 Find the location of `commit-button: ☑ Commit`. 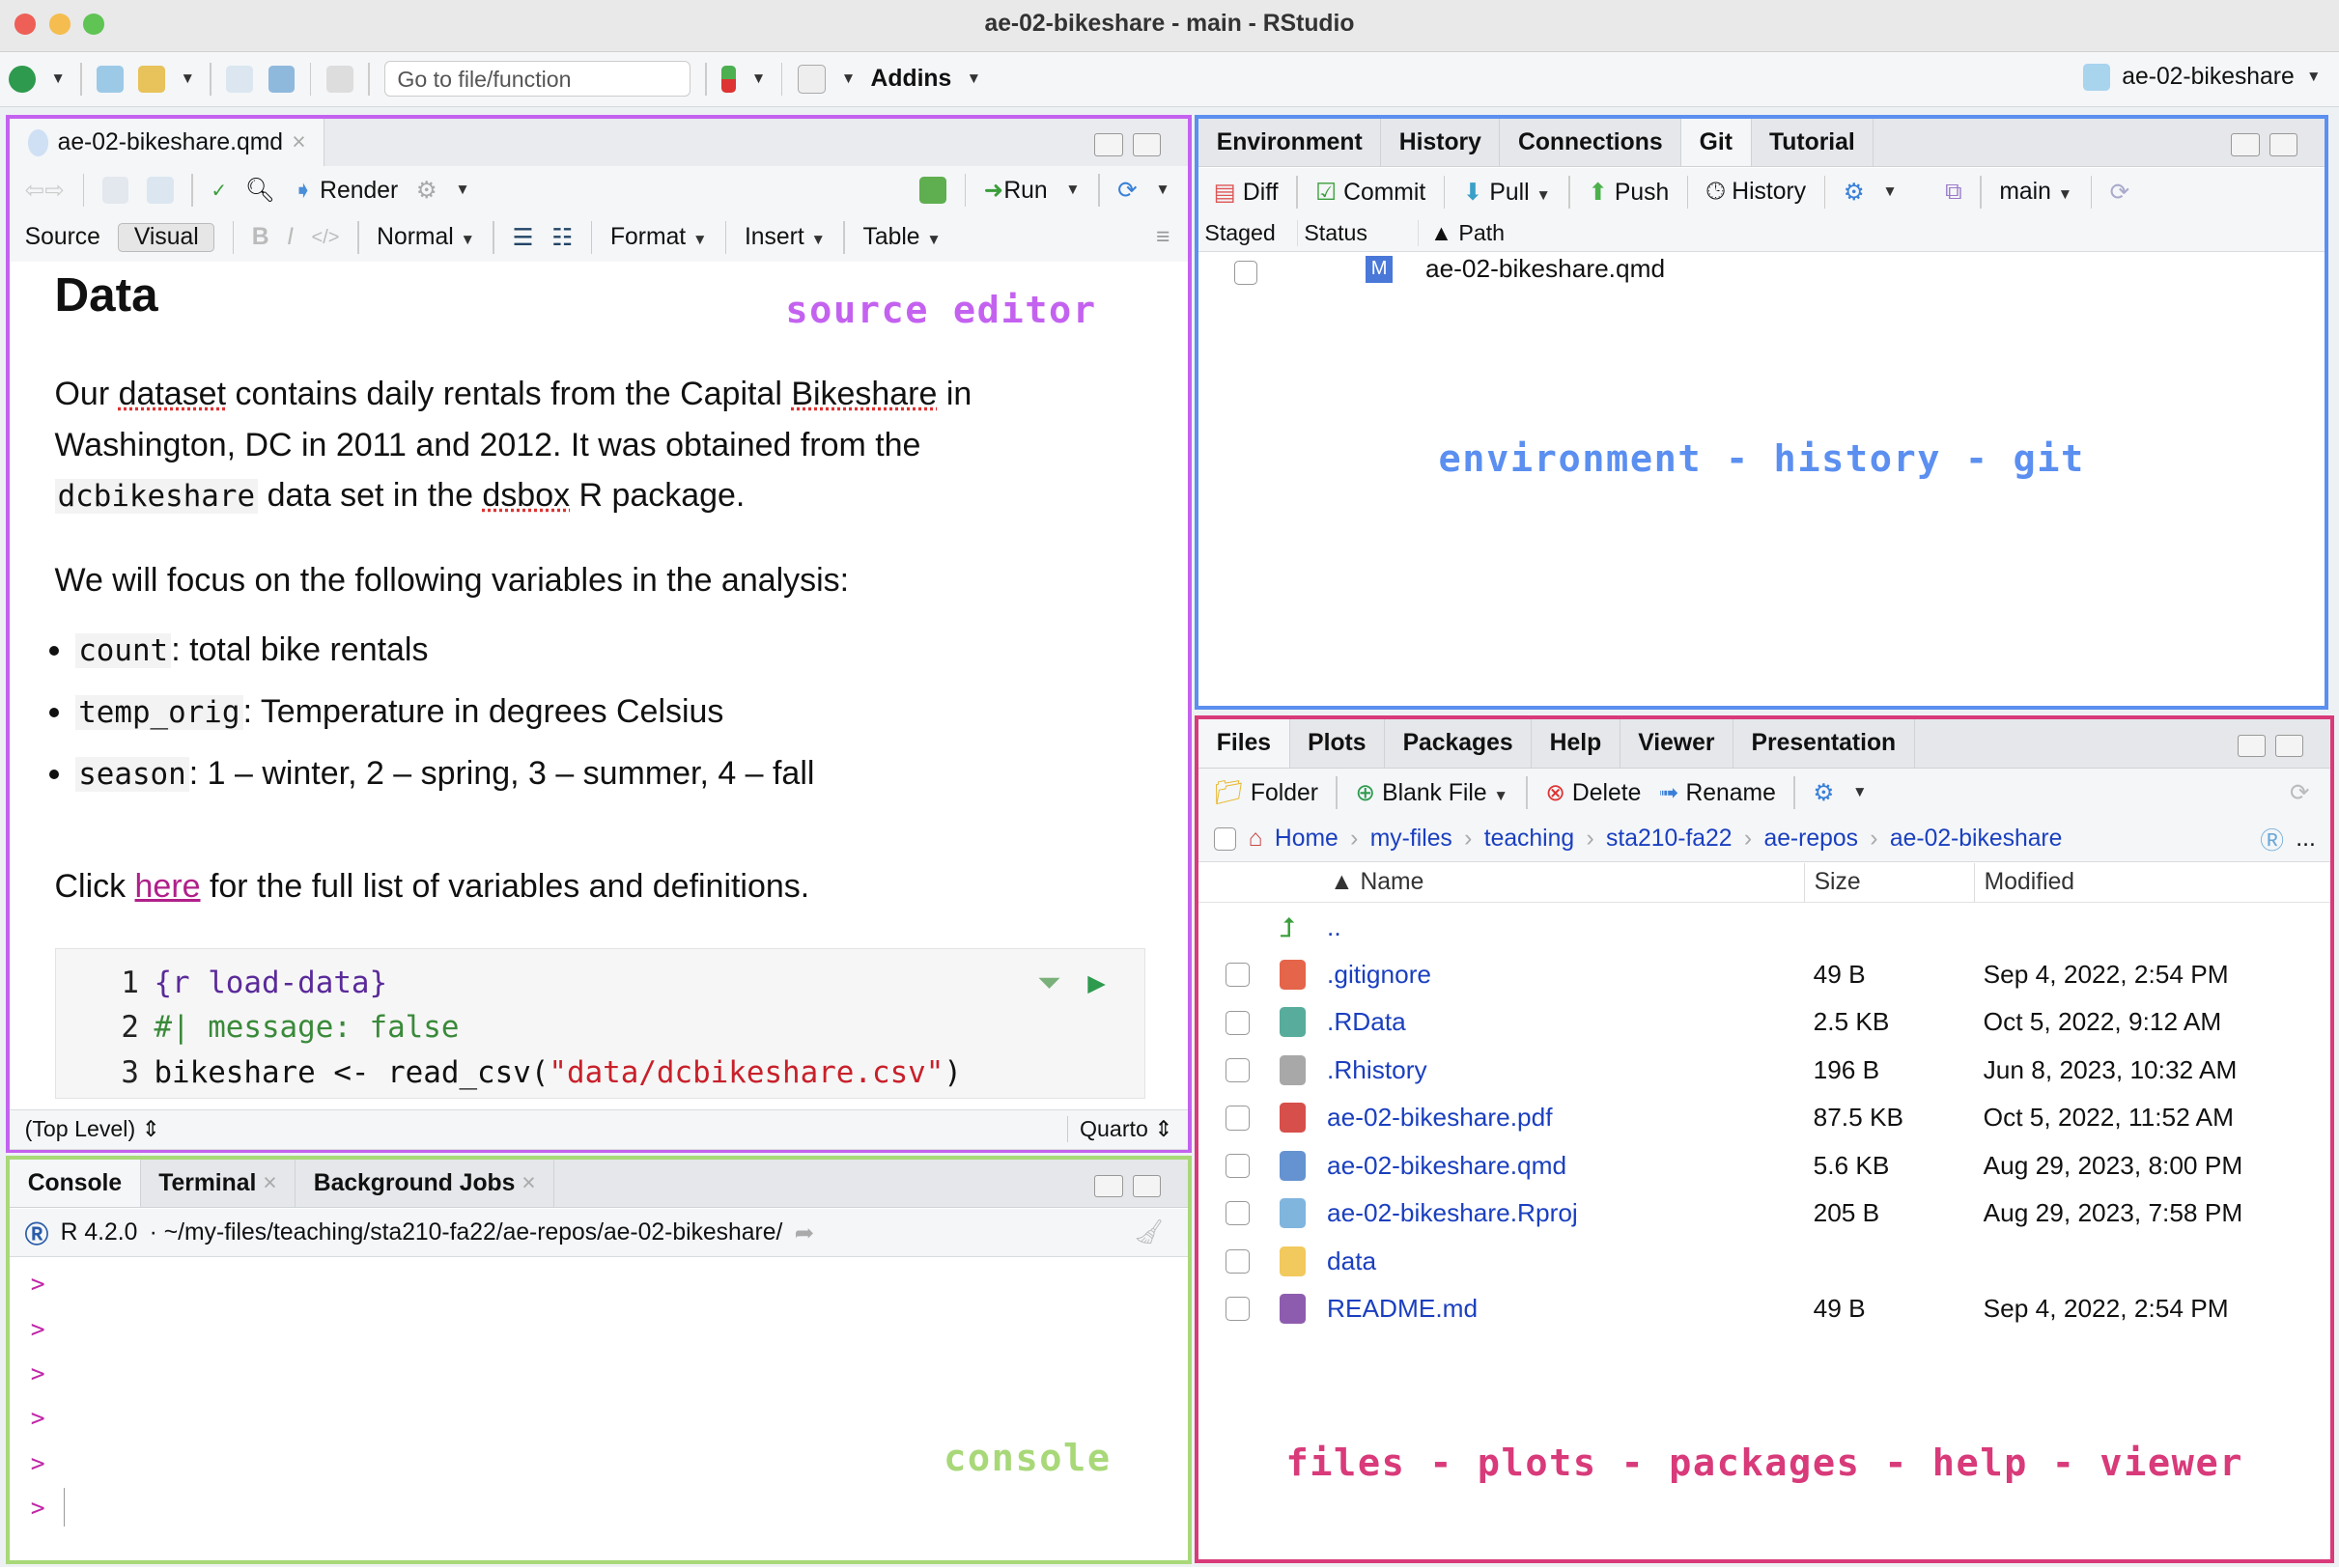

commit-button: ☑ Commit is located at coordinates (1370, 193).